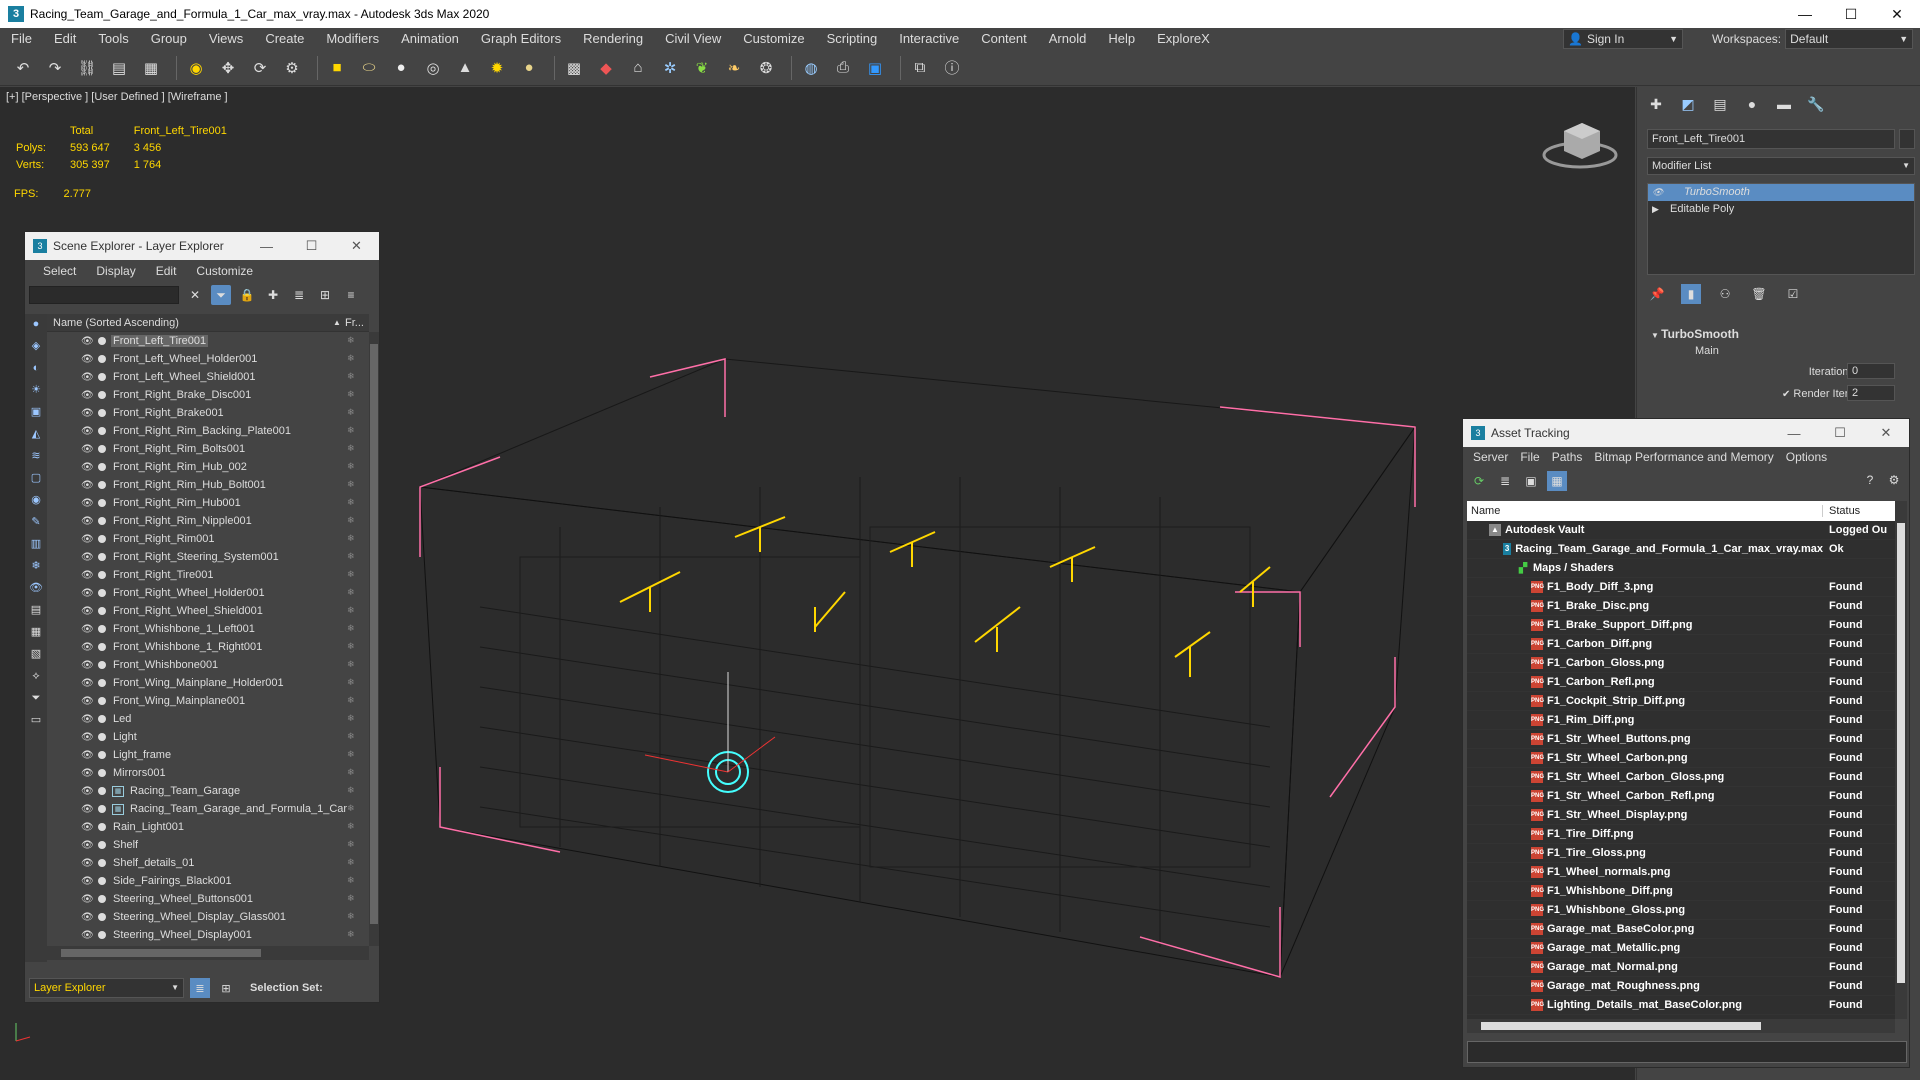 Image resolution: width=1920 pixels, height=1080 pixels. What do you see at coordinates (208, 863) in the screenshot?
I see `list-item: 👁 Shelf_details_01 ❄` at bounding box center [208, 863].